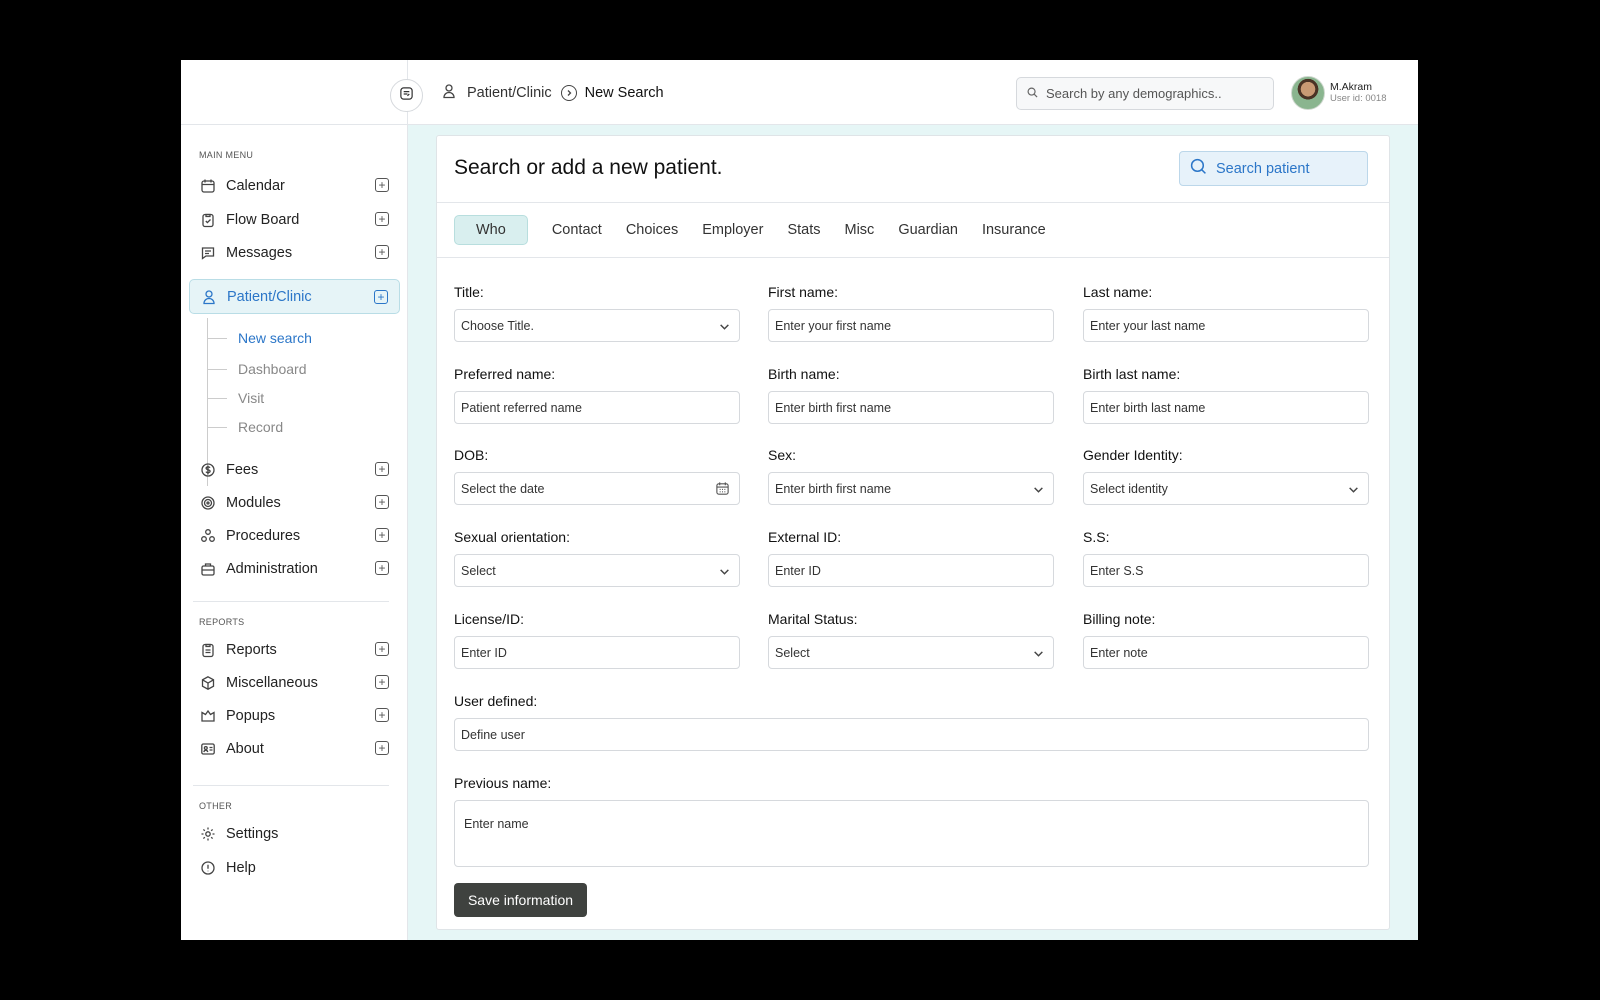 Image resolution: width=1600 pixels, height=1000 pixels. Describe the element at coordinates (208, 253) in the screenshot. I see `message-icon` at that location.